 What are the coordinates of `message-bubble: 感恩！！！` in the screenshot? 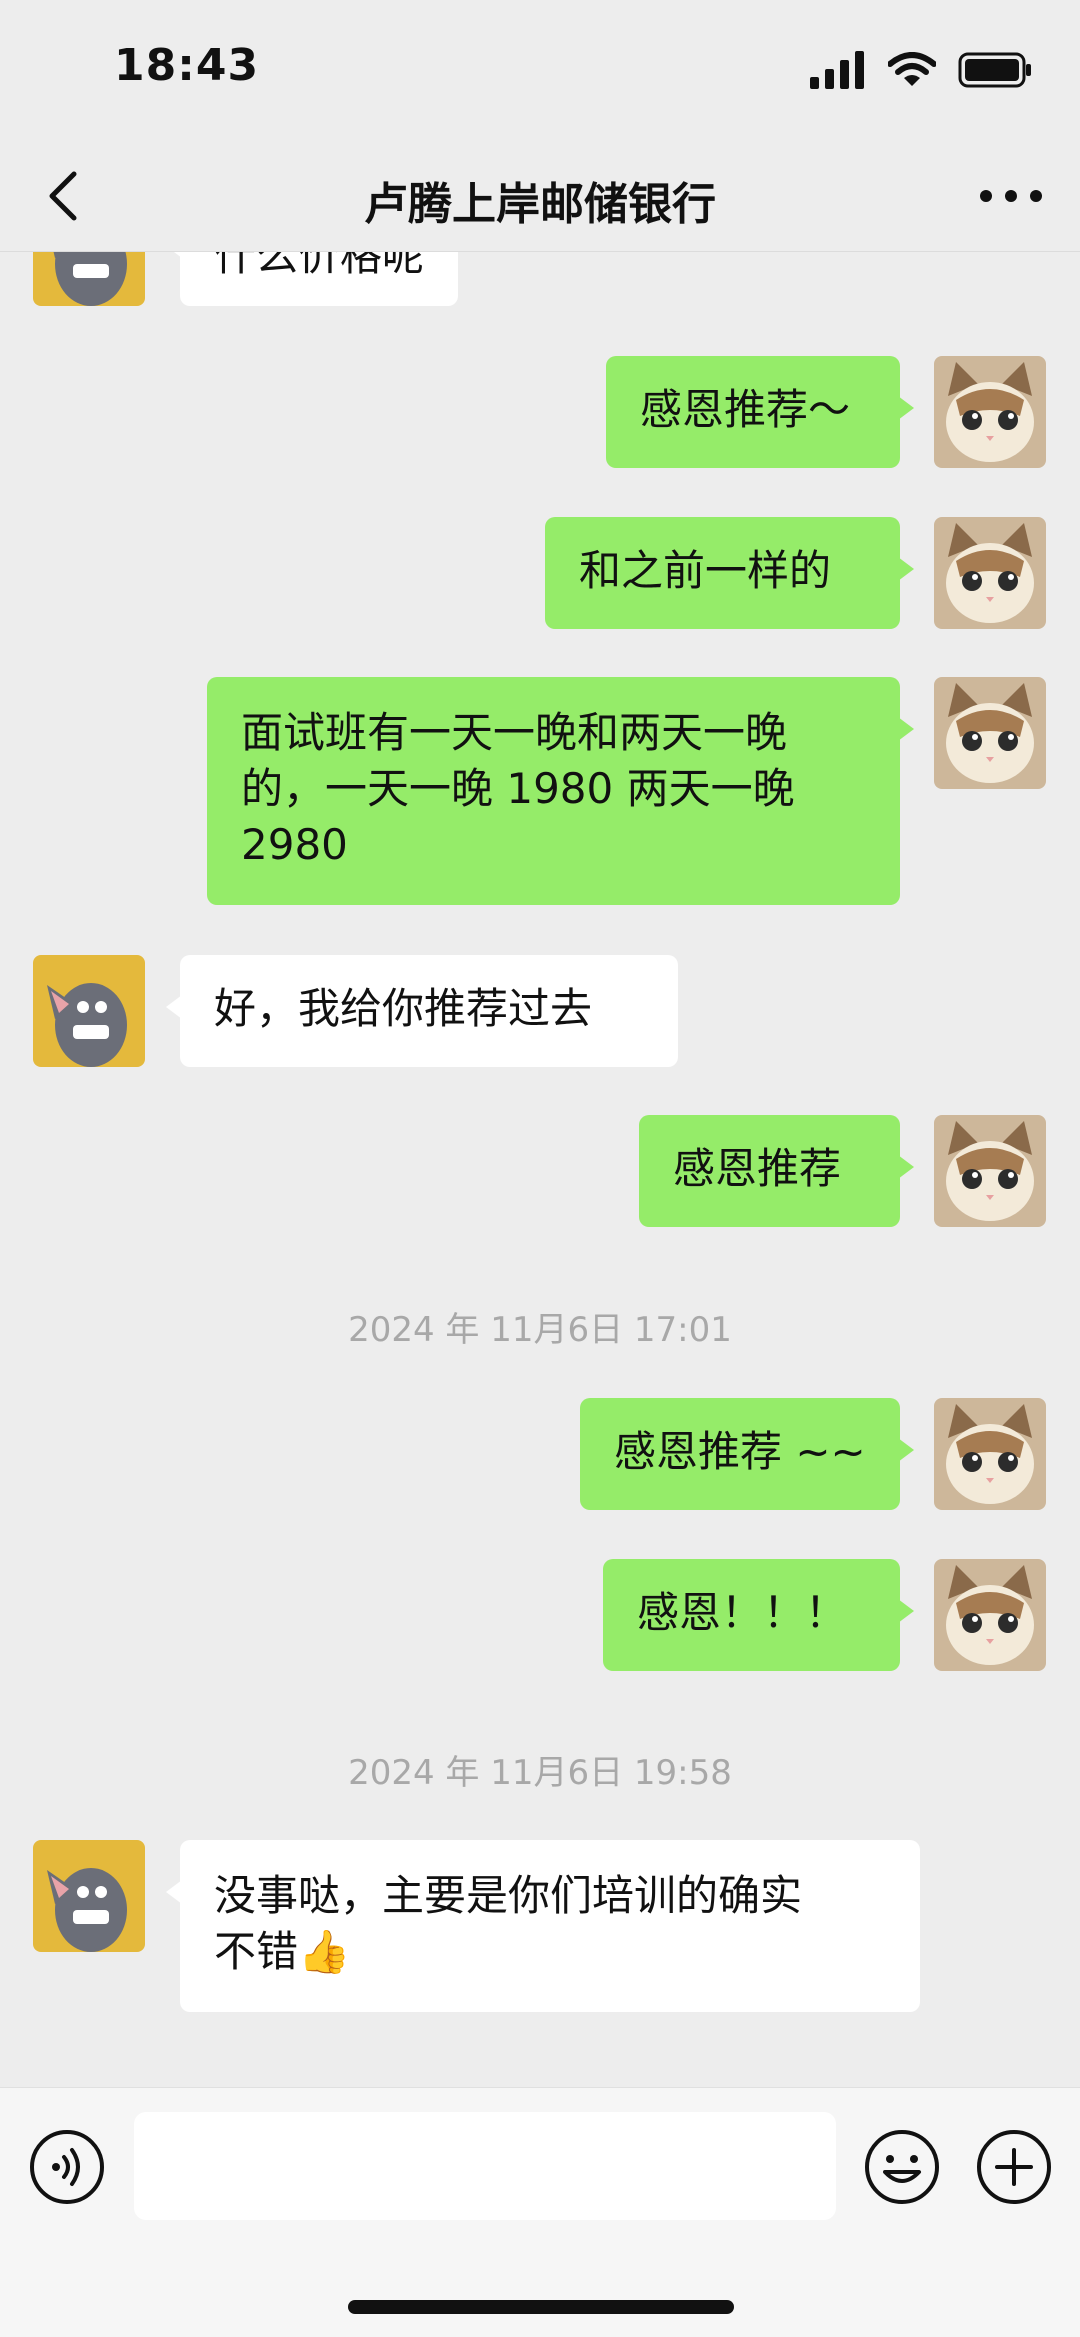 It's located at (758, 1615).